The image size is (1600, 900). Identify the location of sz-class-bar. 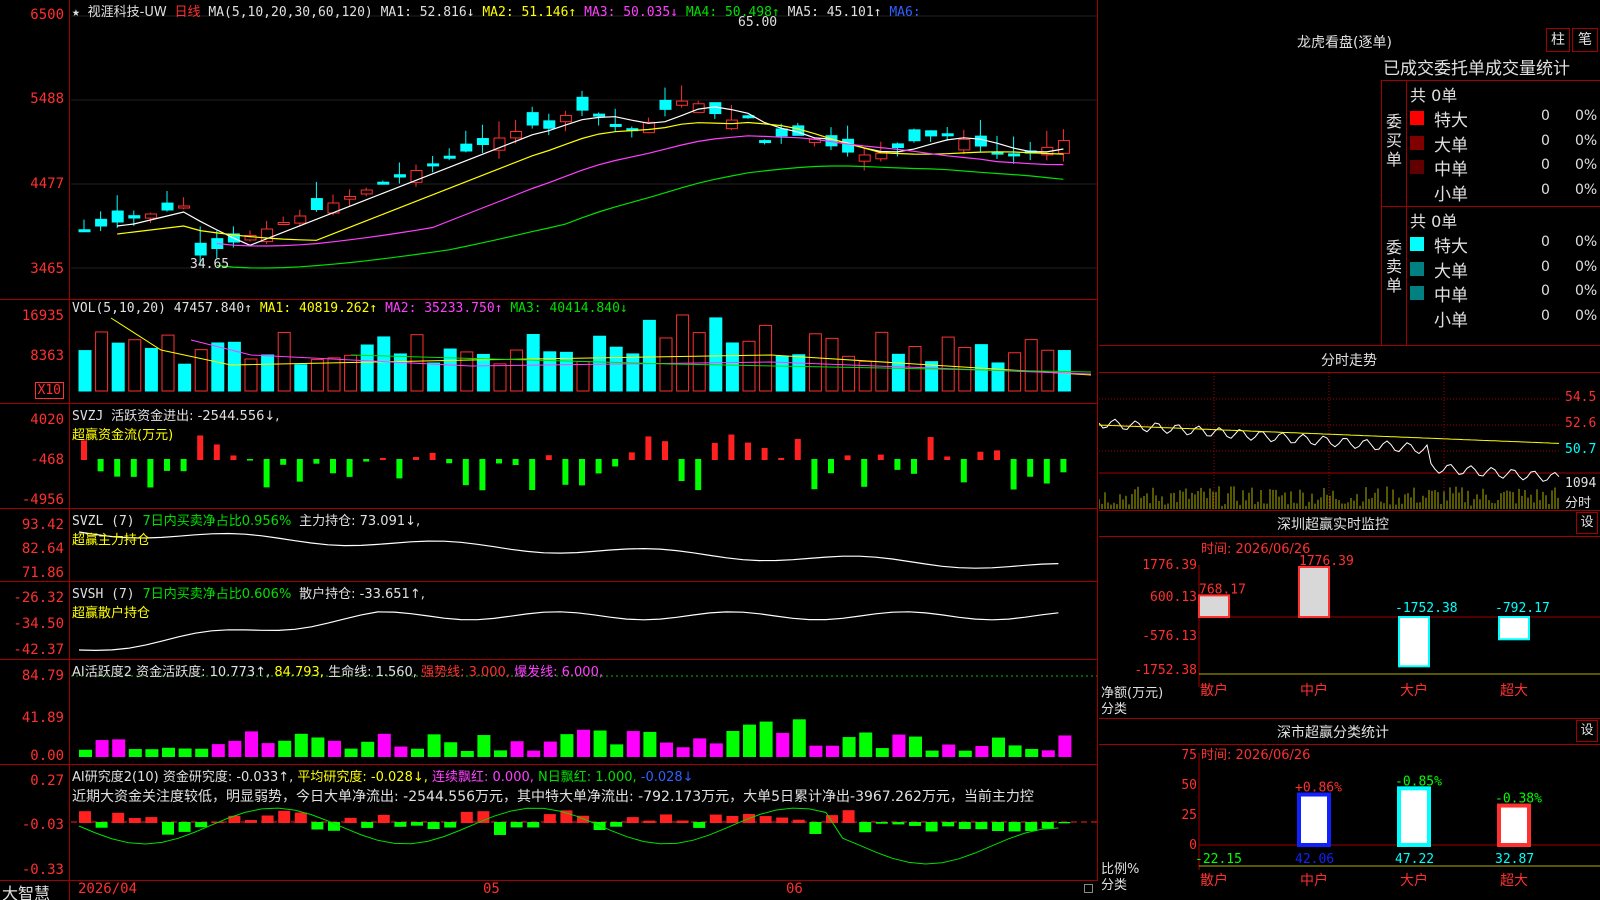
(1414, 816).